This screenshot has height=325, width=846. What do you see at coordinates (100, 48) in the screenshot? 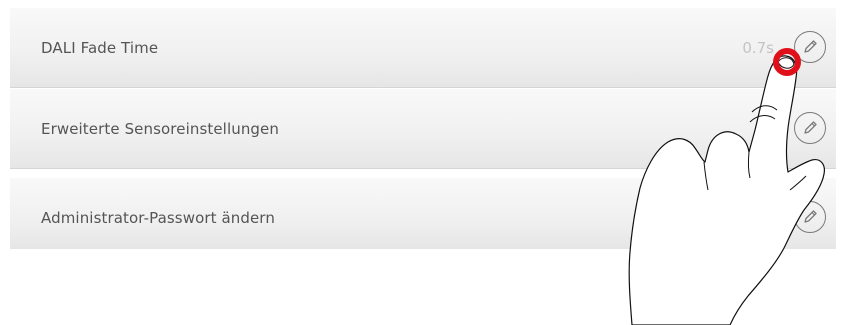
I see `row-label: DALI Fade Time` at bounding box center [100, 48].